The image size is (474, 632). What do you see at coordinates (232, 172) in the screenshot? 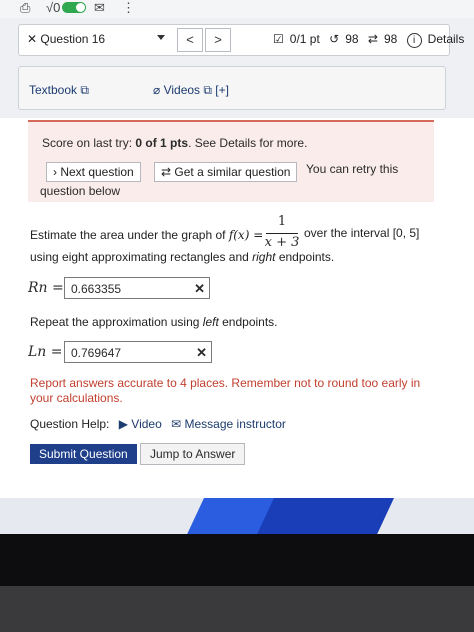
I see `similar-question-label: Get a similar question` at bounding box center [232, 172].